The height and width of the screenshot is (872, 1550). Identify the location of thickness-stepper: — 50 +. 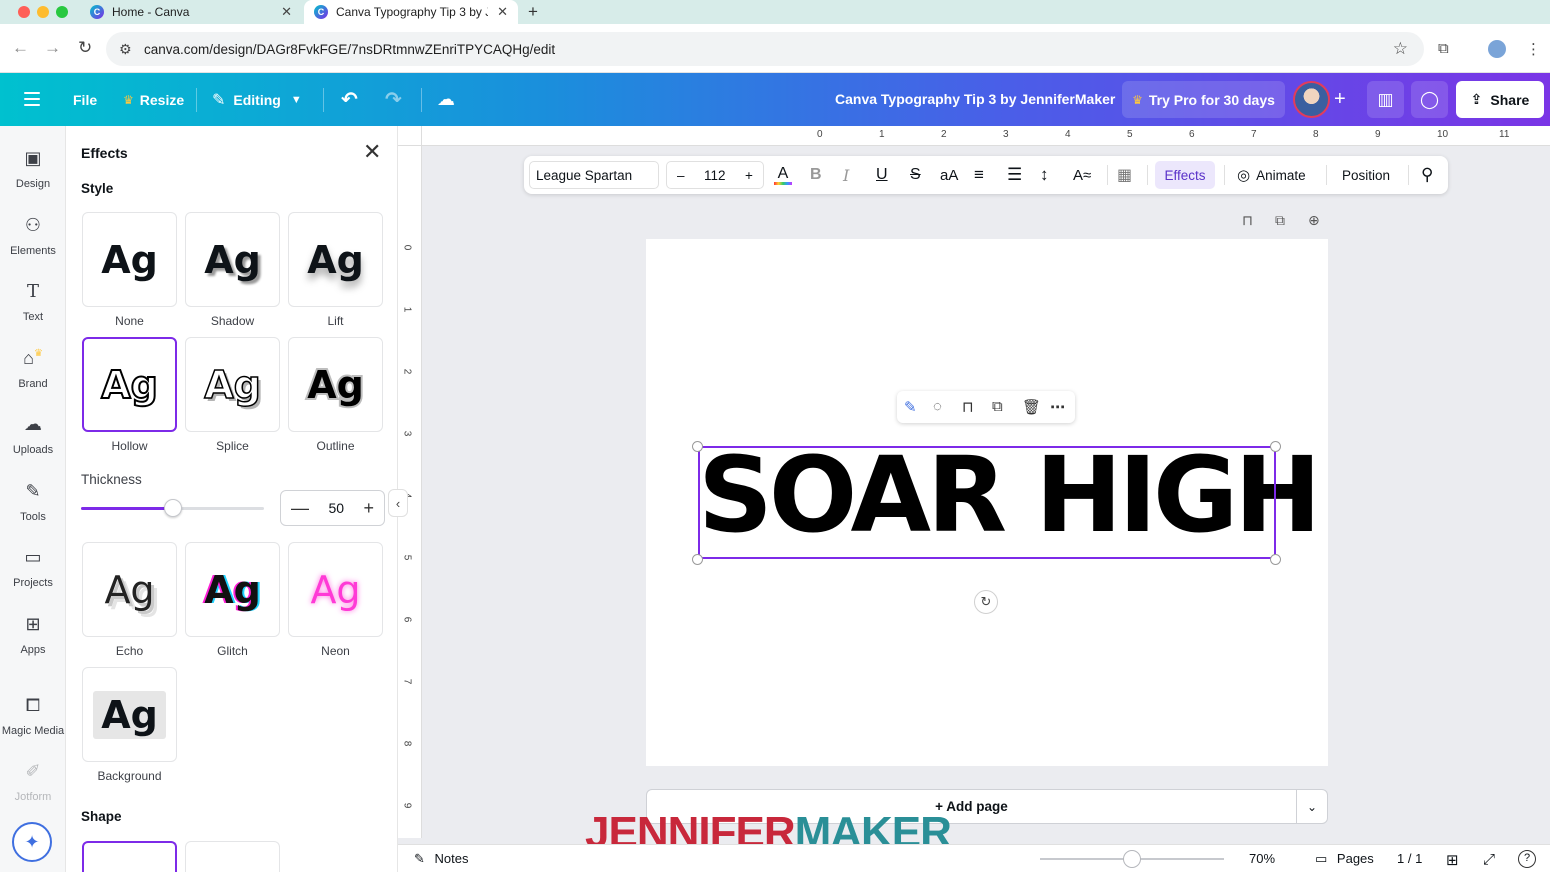
(332, 508).